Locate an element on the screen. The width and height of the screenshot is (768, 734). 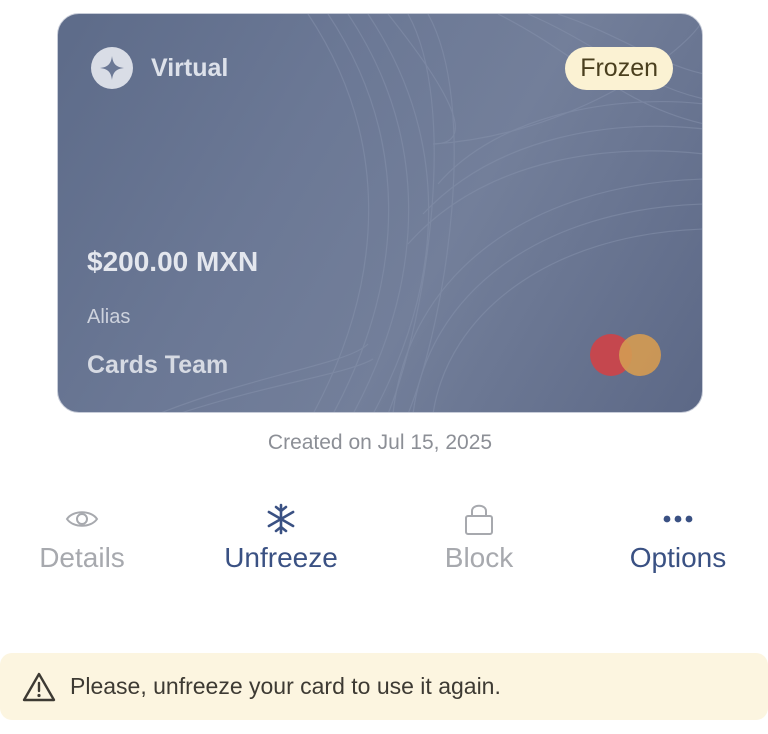
options-button: Options is located at coordinates (678, 537).